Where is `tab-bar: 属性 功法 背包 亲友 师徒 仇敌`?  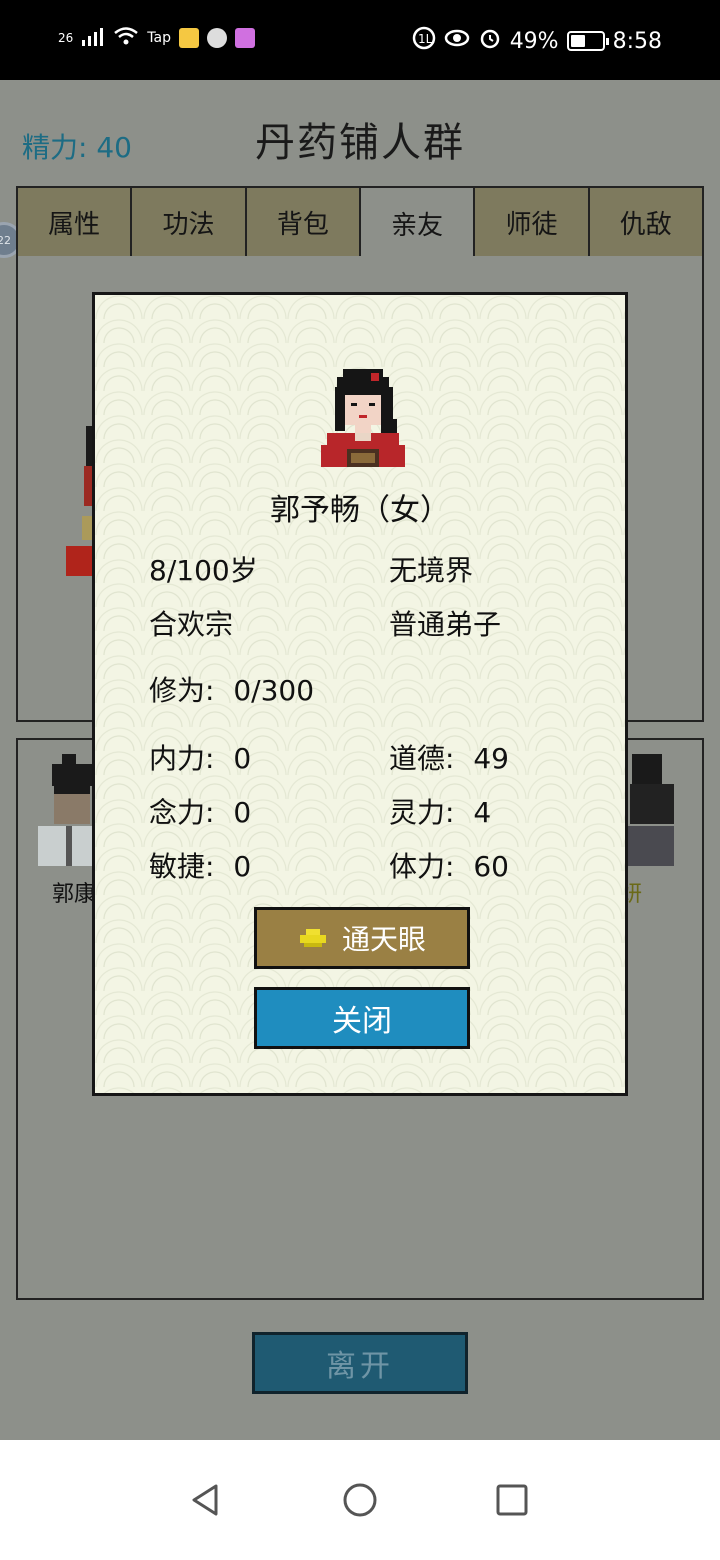 tab-bar: 属性 功法 背包 亲友 师徒 仇敌 is located at coordinates (360, 222).